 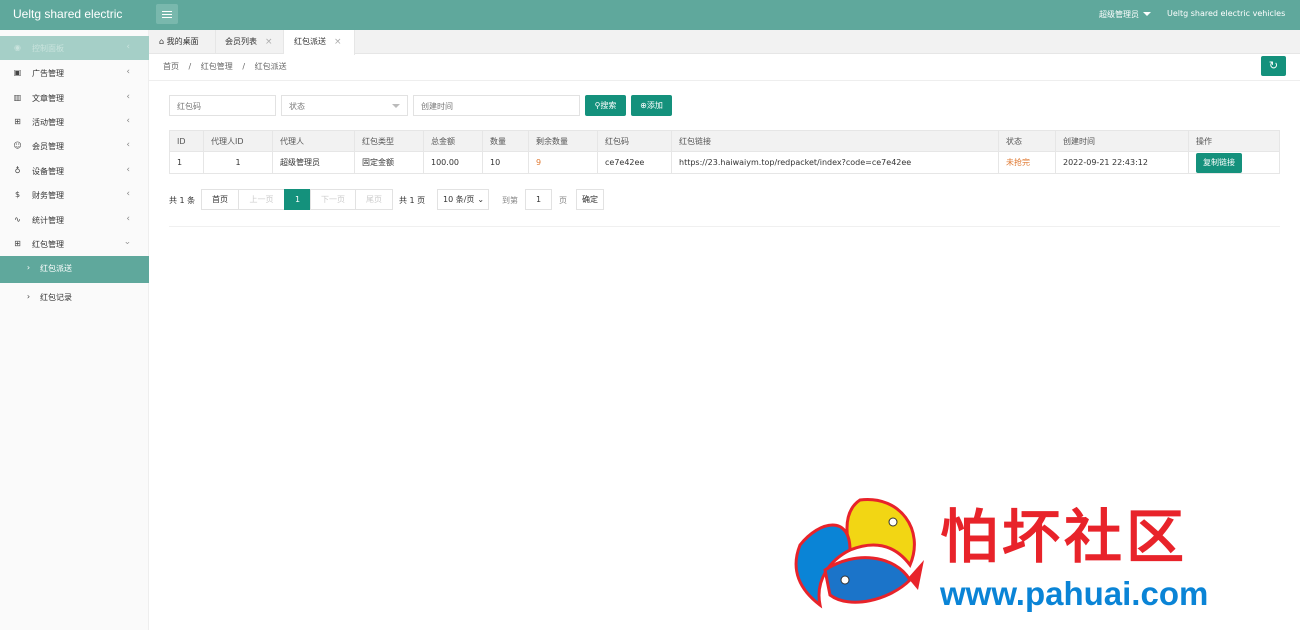 What do you see at coordinates (563, 141) in the screenshot?
I see `col-remaining: 剩余数量` at bounding box center [563, 141].